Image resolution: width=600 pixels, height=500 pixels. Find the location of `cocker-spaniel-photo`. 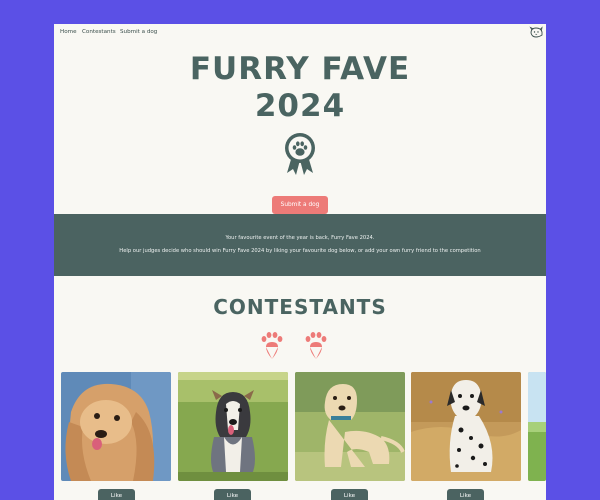

cocker-spaniel-photo is located at coordinates (116, 426).